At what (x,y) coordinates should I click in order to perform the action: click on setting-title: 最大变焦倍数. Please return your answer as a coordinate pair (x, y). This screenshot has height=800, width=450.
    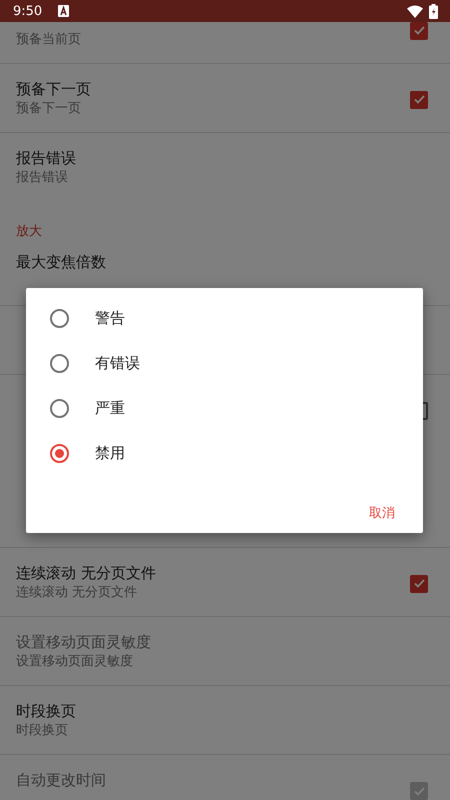
    Looking at the image, I should click on (61, 262).